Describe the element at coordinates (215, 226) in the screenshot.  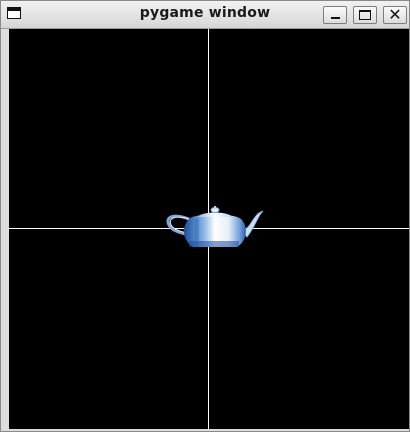
I see `teapot-model` at that location.